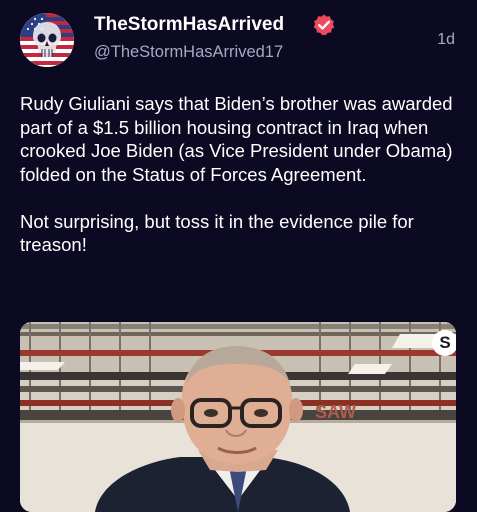 This screenshot has width=477, height=512. Describe the element at coordinates (188, 52) in the screenshot. I see `author-handle: @TheStormHasArrived17` at that location.